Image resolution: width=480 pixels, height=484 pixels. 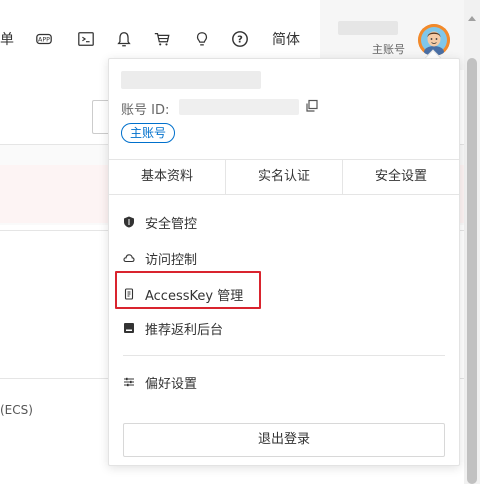 I want to click on tab-real-name-auth: 实名认证, so click(x=284, y=177).